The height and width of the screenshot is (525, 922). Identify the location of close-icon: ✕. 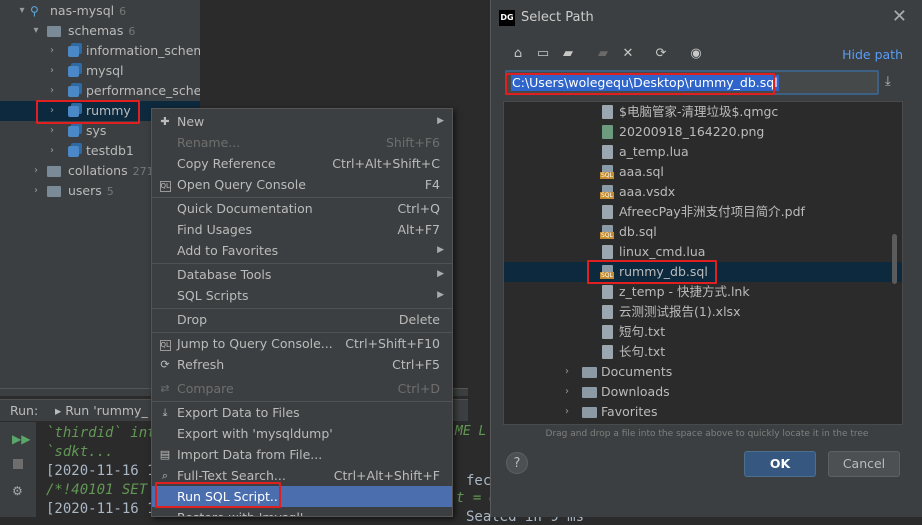
(899, 16).